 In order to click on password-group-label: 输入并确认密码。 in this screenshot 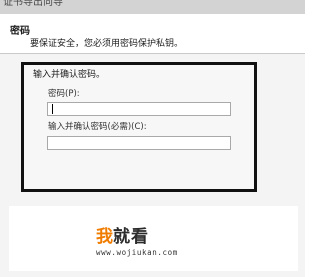, I will do `click(69, 75)`.